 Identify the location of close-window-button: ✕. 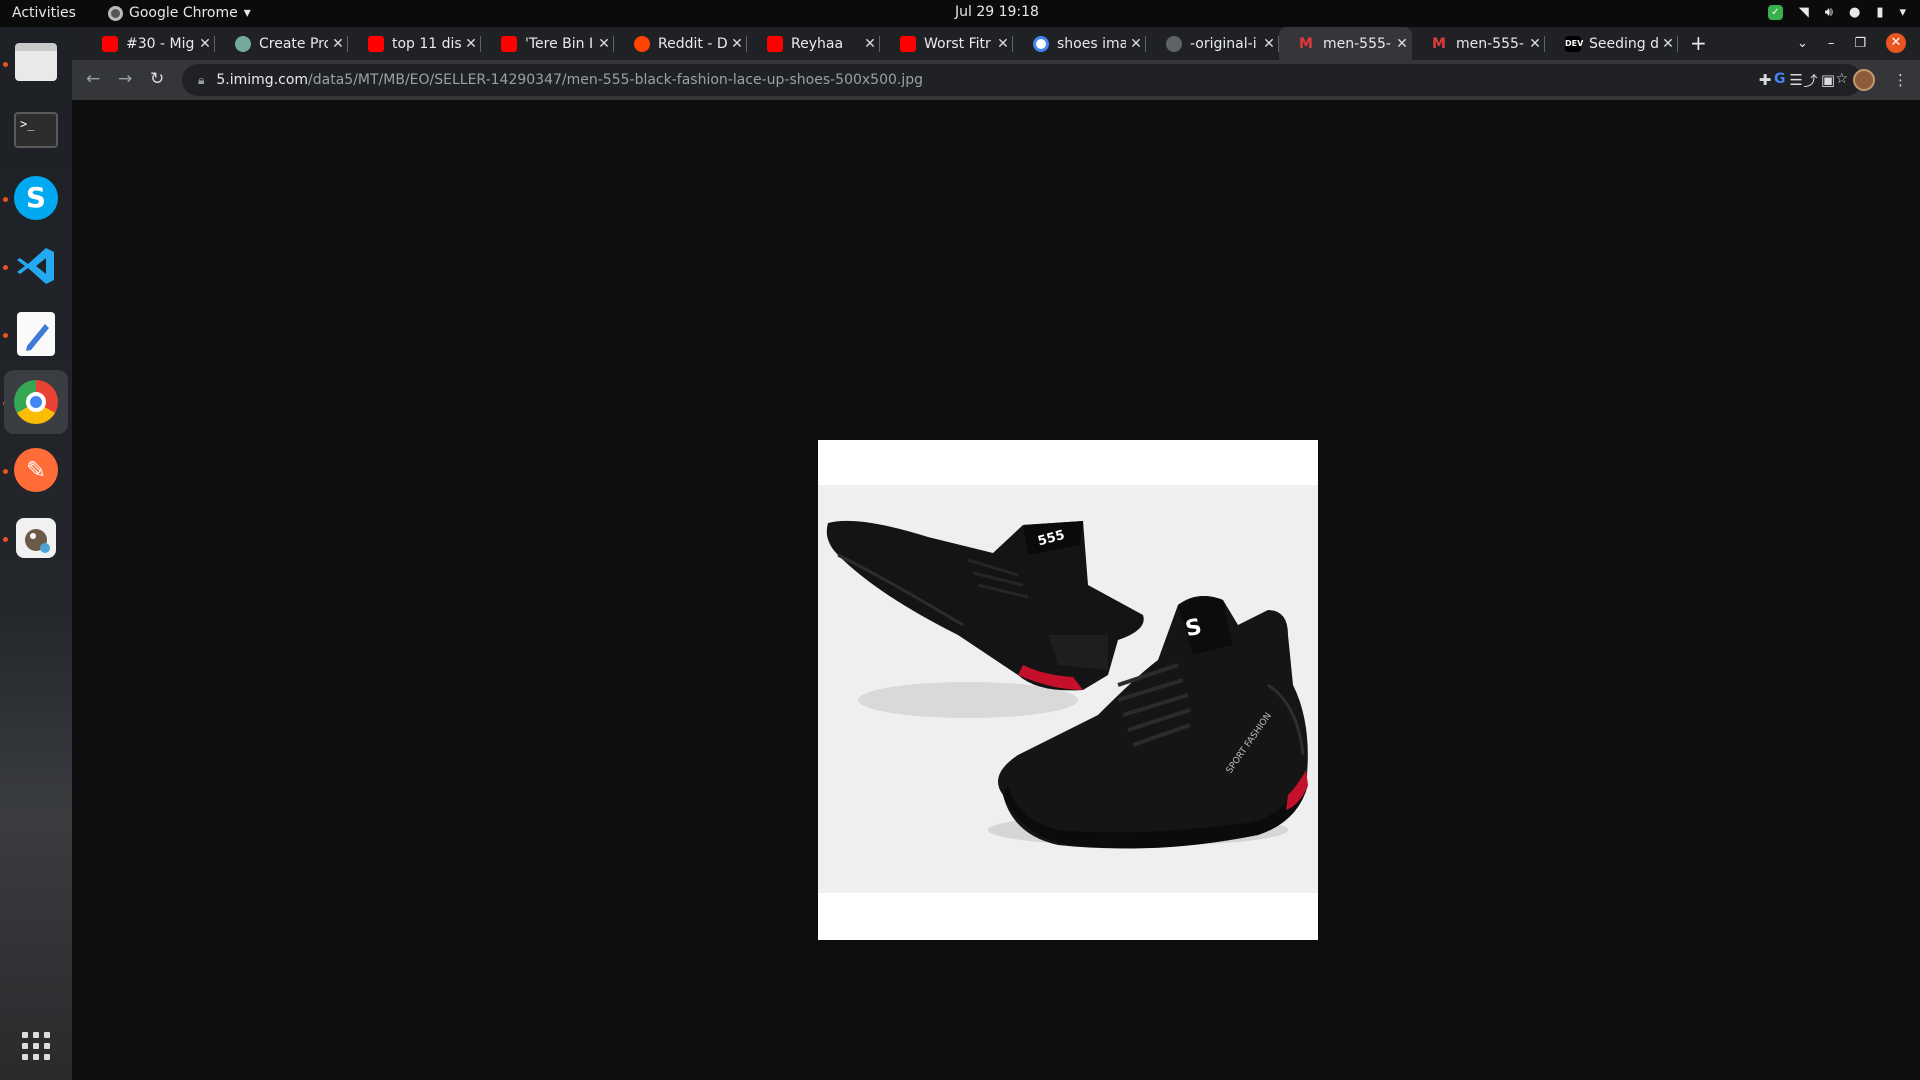
(1896, 43).